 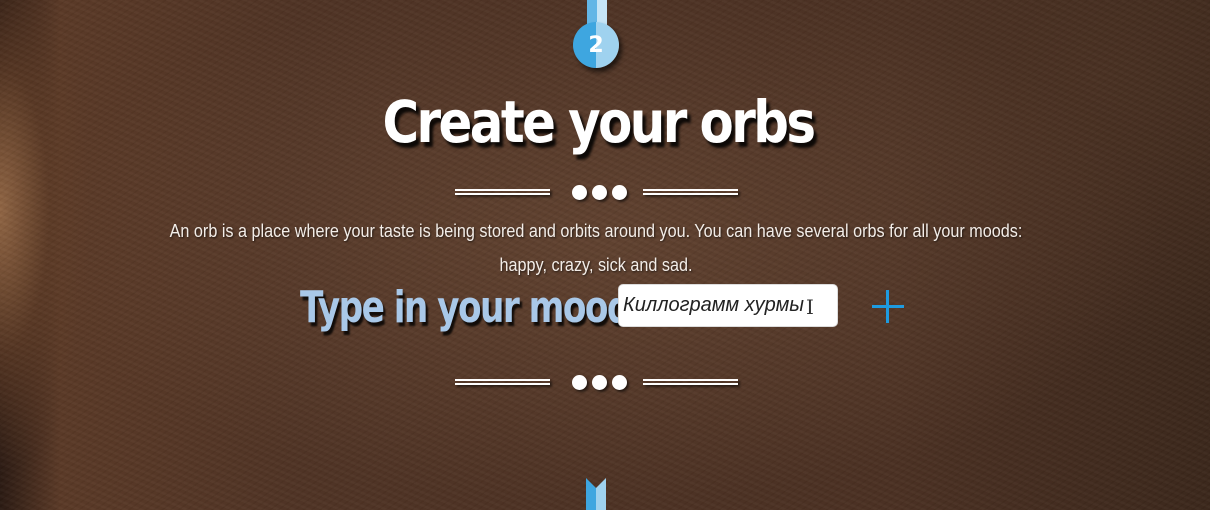 I want to click on add-mood-button, so click(x=888, y=306).